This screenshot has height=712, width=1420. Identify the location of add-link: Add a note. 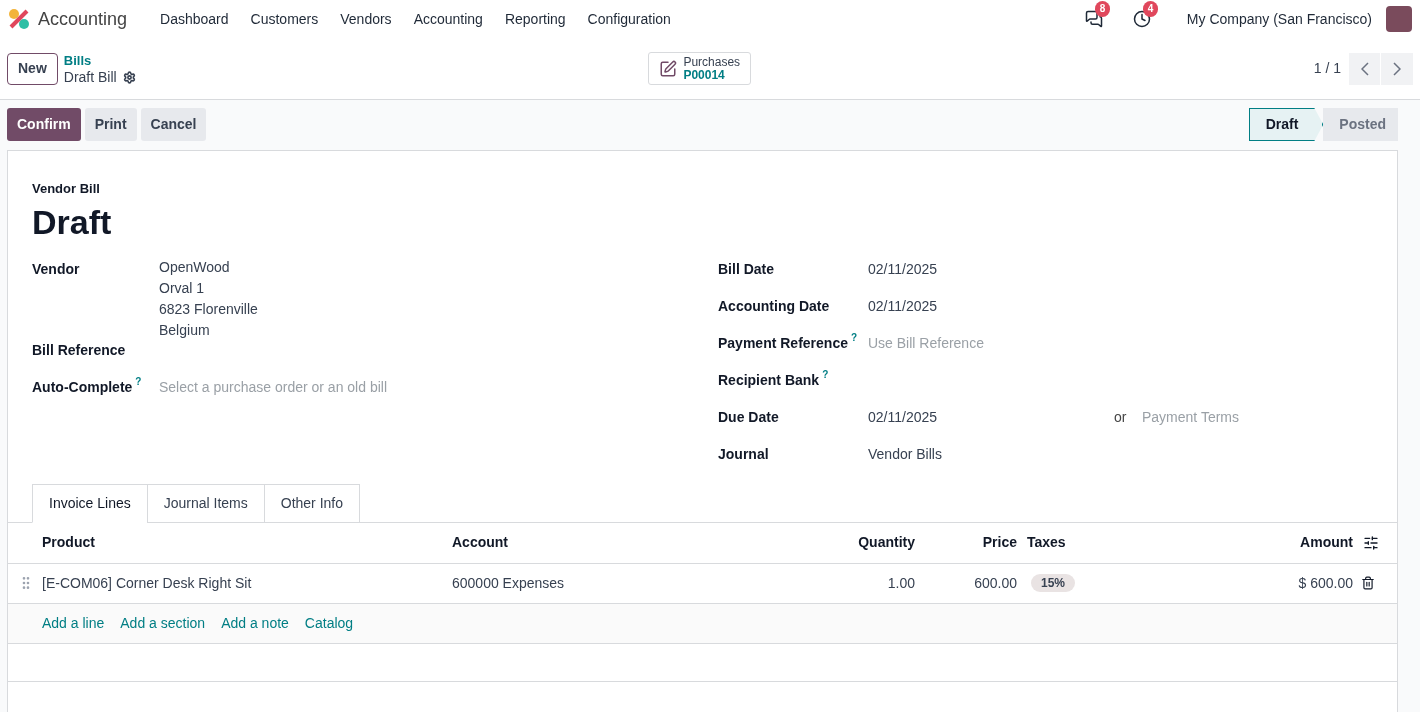
(255, 623).